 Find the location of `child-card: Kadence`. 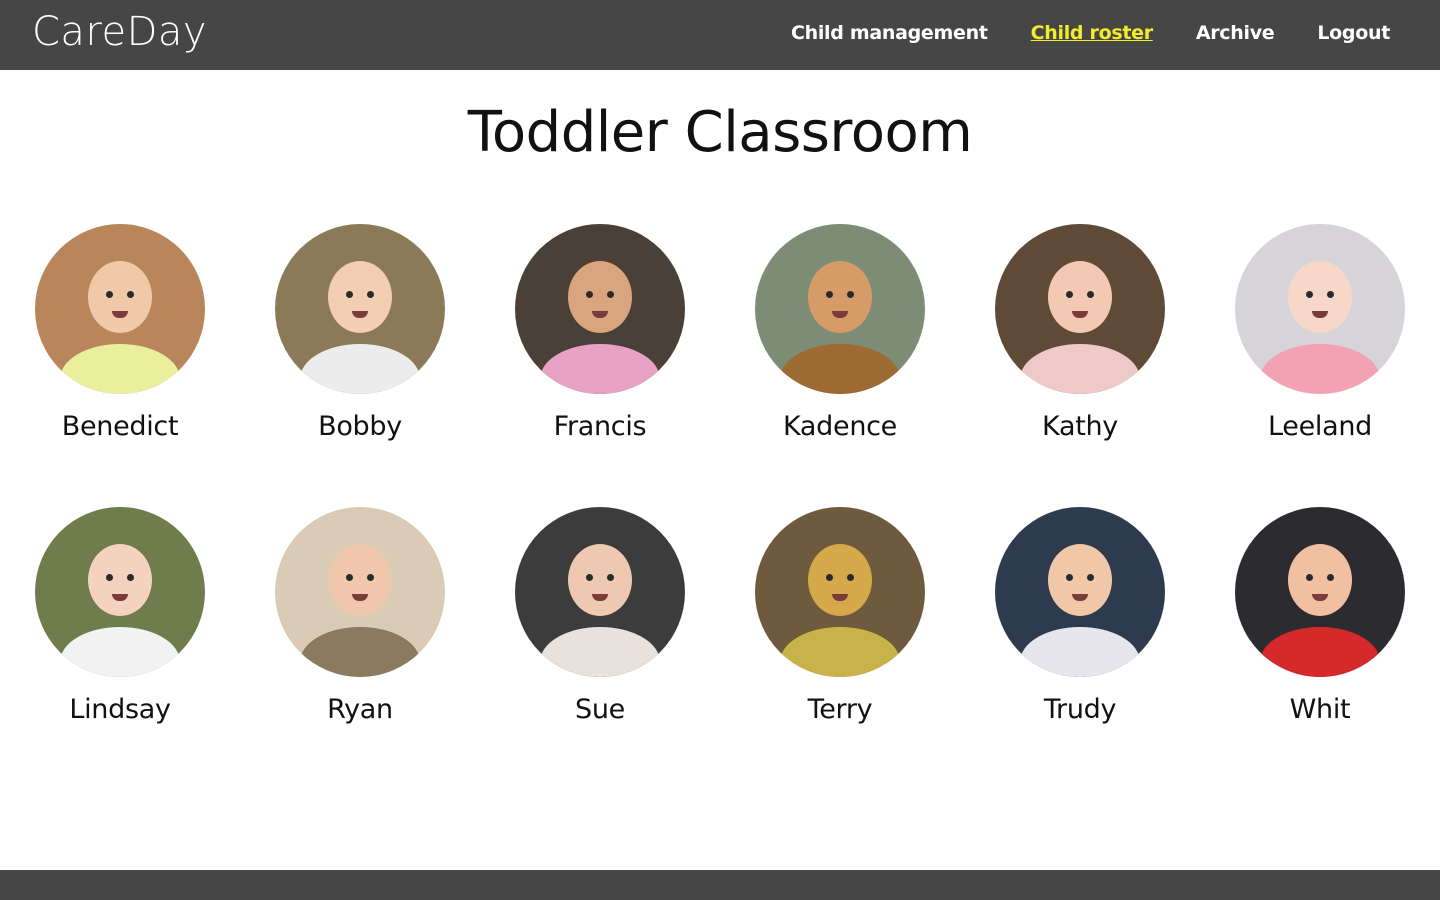

child-card: Kadence is located at coordinates (840, 365).